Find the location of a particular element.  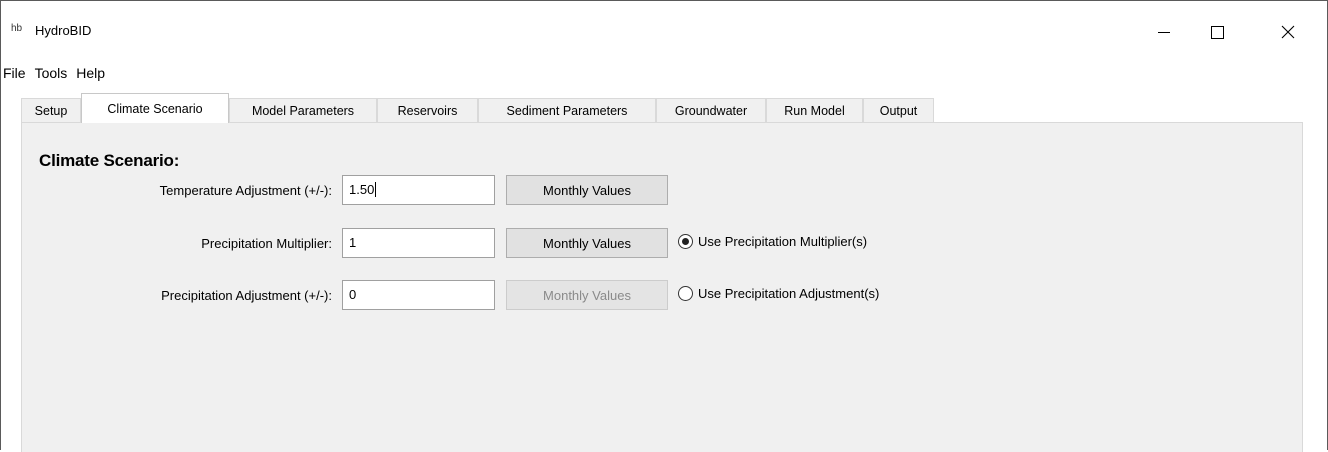

title-bar: hb HydroBID is located at coordinates (664, 31).